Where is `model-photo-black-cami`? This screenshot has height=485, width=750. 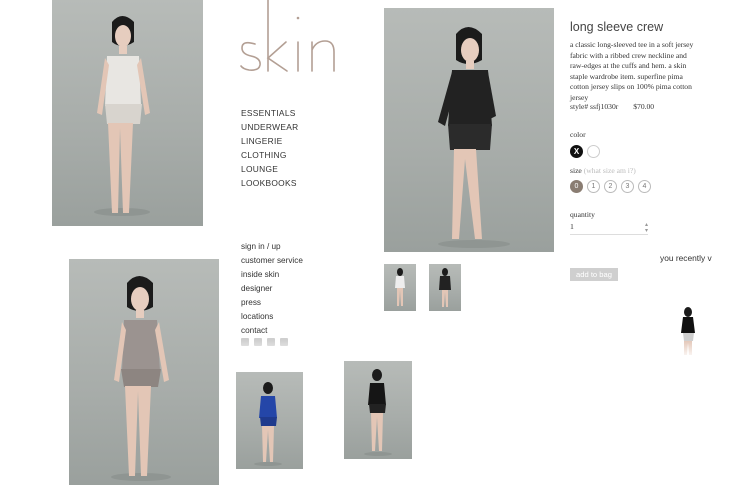
model-photo-black-cami is located at coordinates (378, 410).